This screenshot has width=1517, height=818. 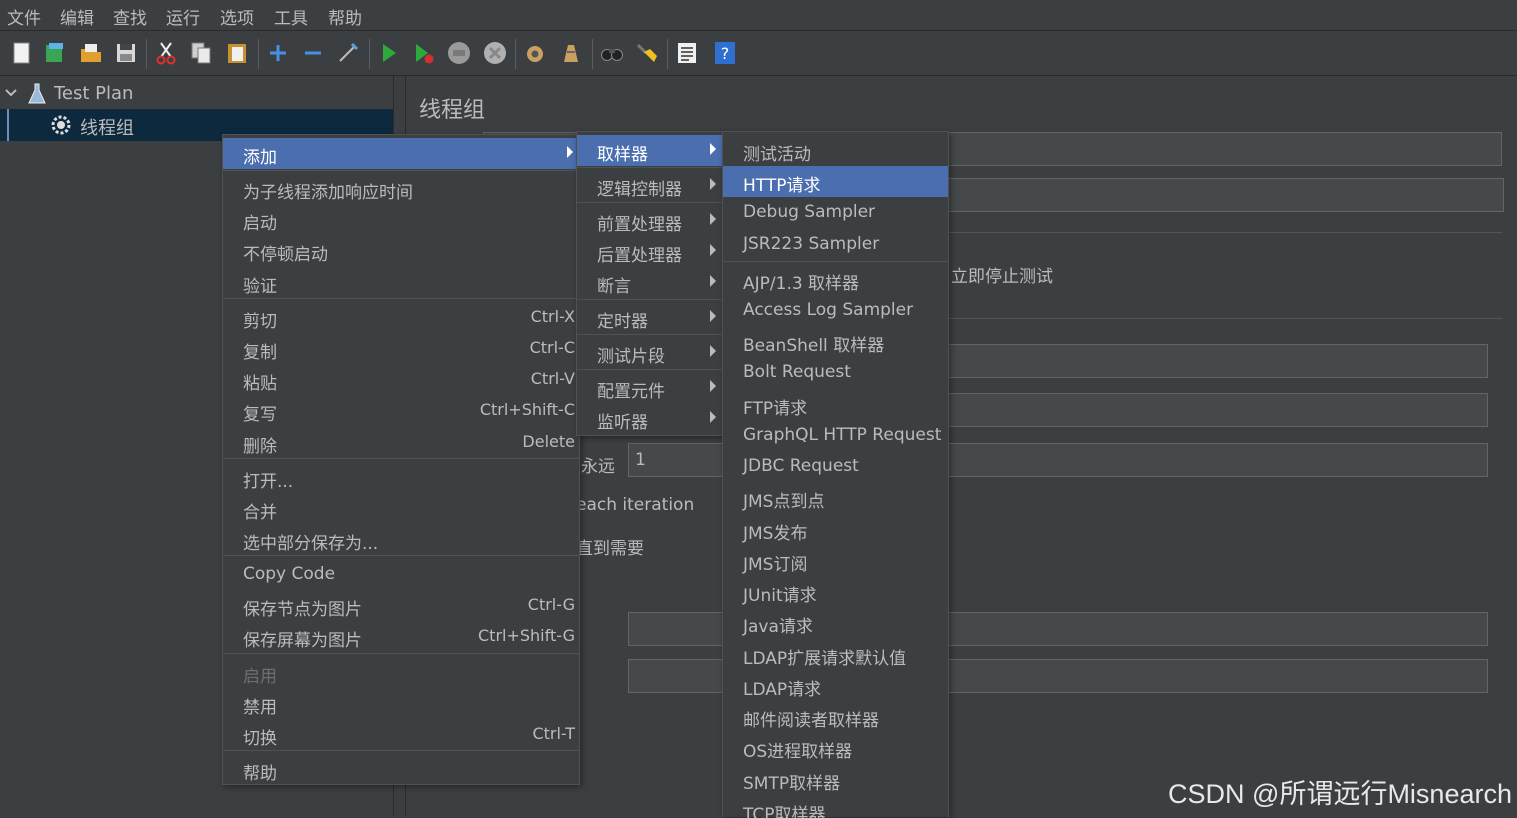 What do you see at coordinates (401, 282) in the screenshot?
I see `menu-item-validate: 验证` at bounding box center [401, 282].